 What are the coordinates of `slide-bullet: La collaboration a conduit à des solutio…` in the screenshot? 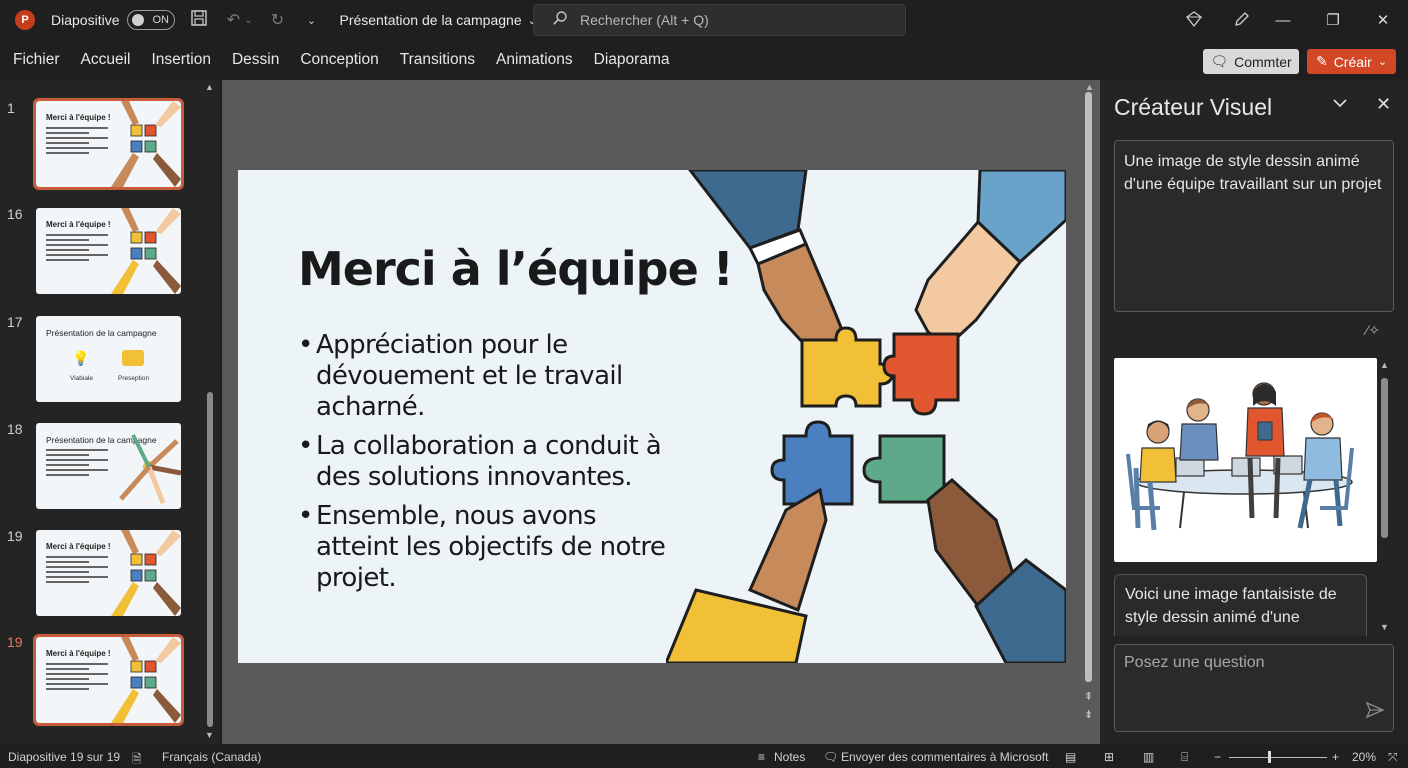 It's located at (488, 462).